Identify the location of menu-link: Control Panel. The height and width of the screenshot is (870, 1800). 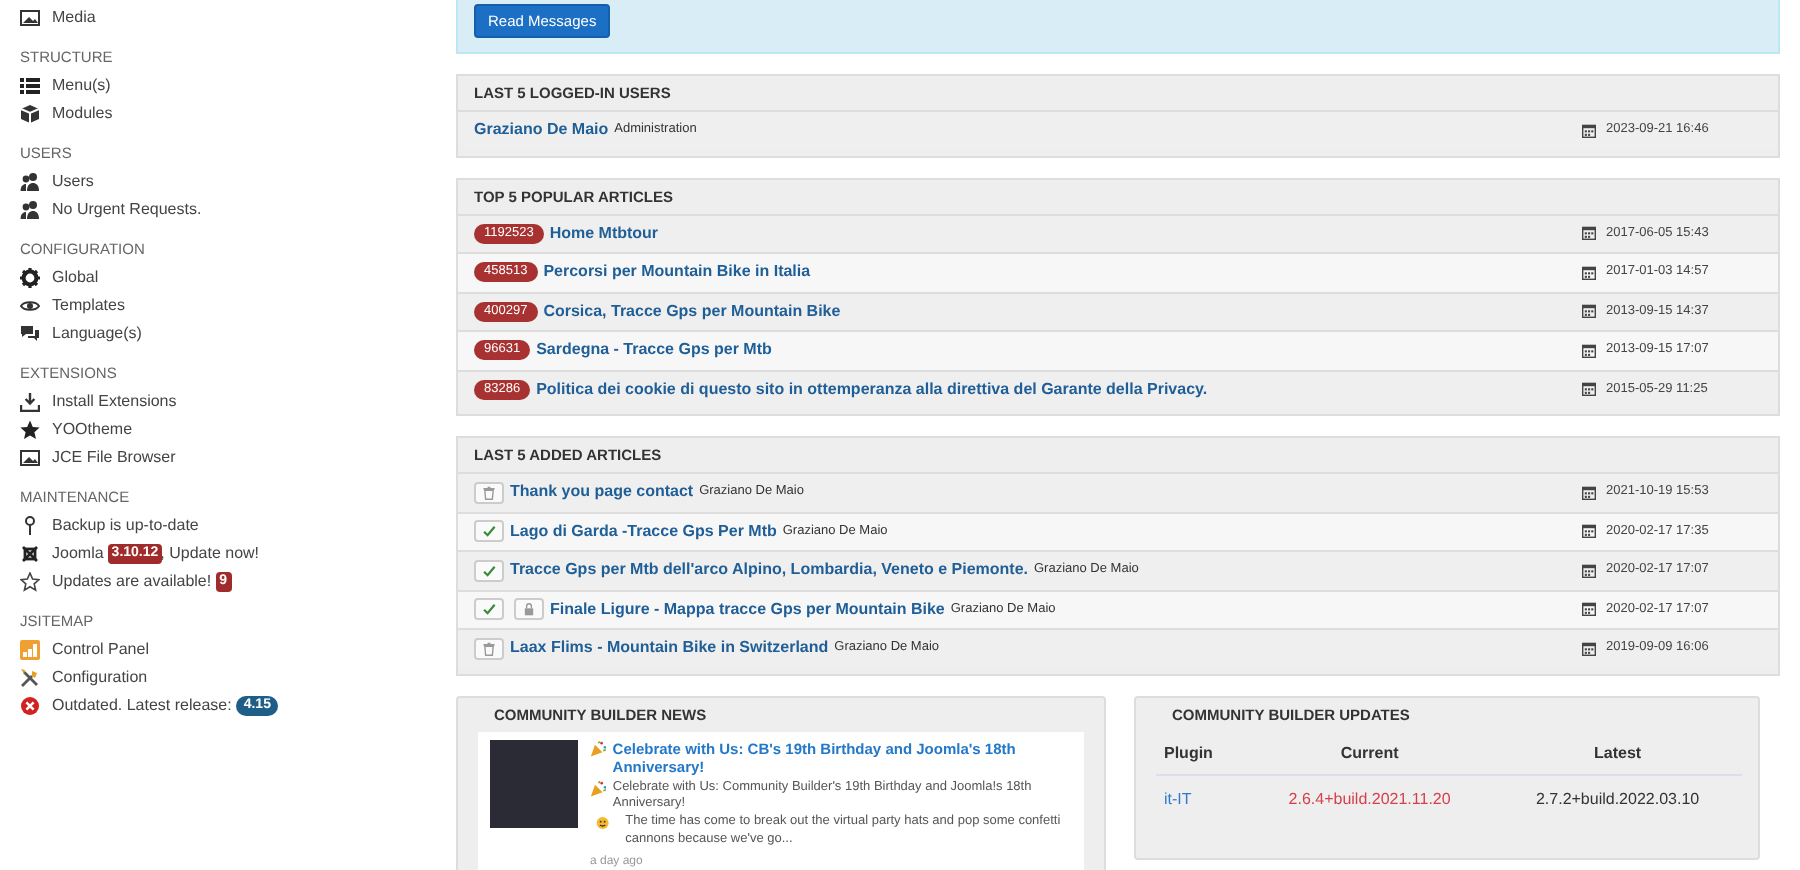
(100, 650).